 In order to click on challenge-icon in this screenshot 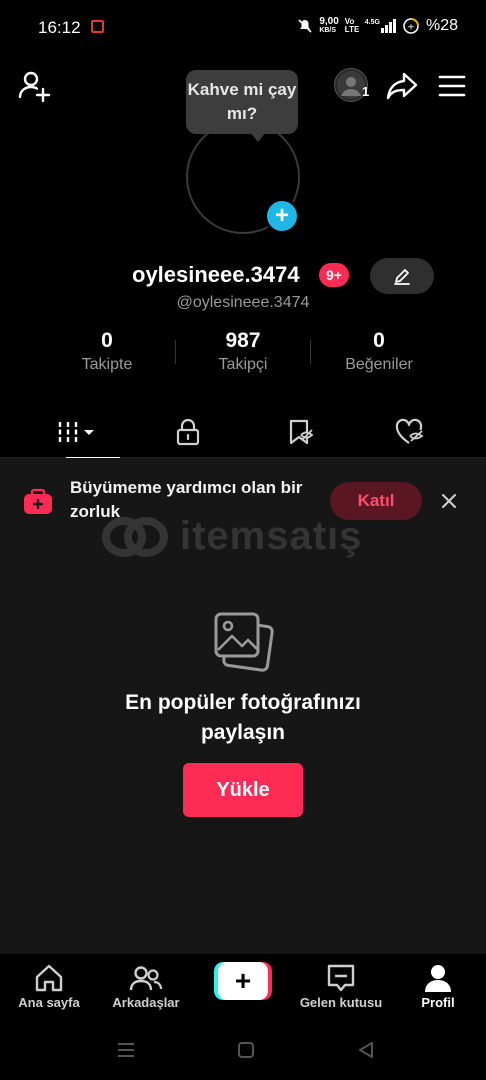, I will do `click(38, 501)`.